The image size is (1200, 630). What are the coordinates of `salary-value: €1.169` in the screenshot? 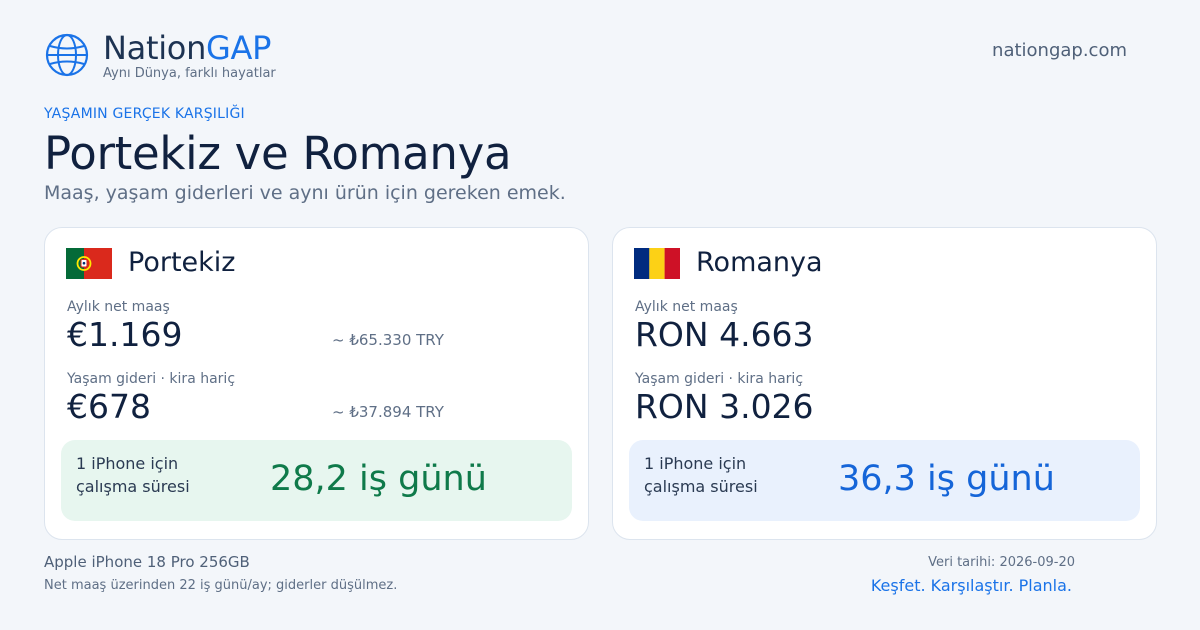 It's located at (125, 334).